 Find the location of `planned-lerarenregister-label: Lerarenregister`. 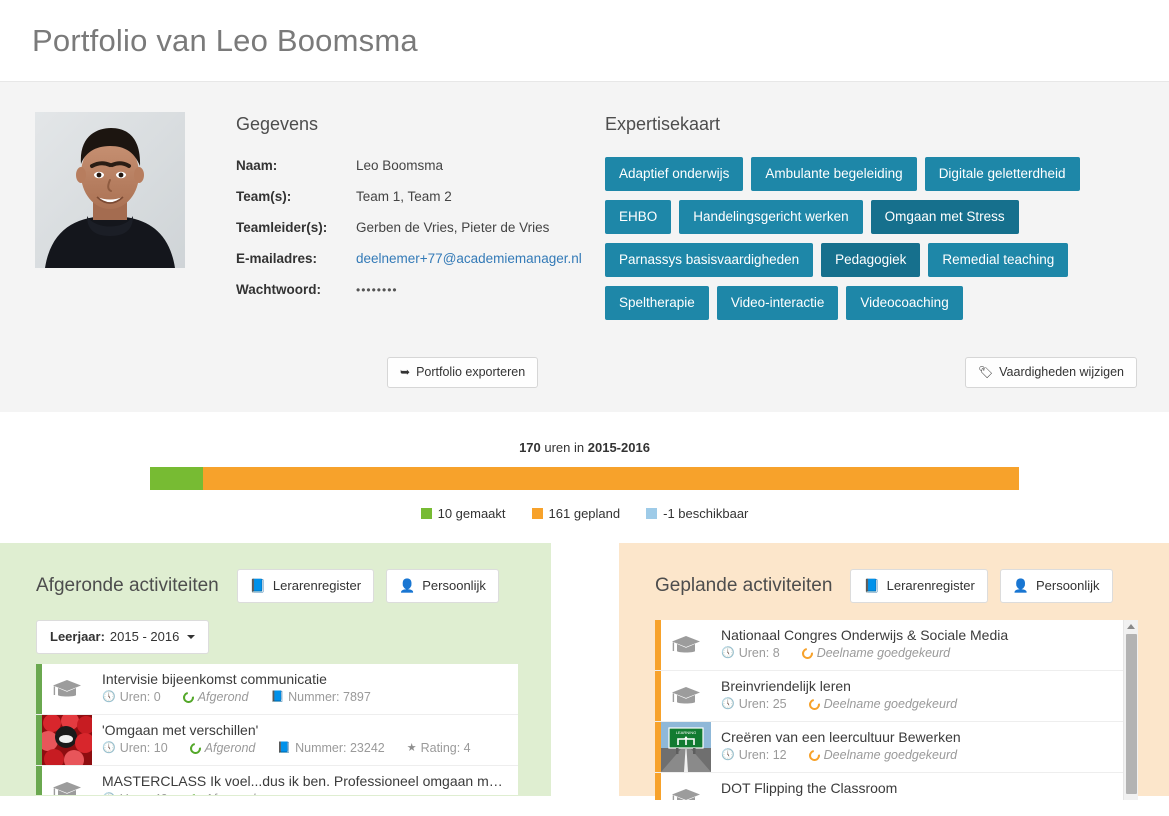

planned-lerarenregister-label: Lerarenregister is located at coordinates (930, 585).